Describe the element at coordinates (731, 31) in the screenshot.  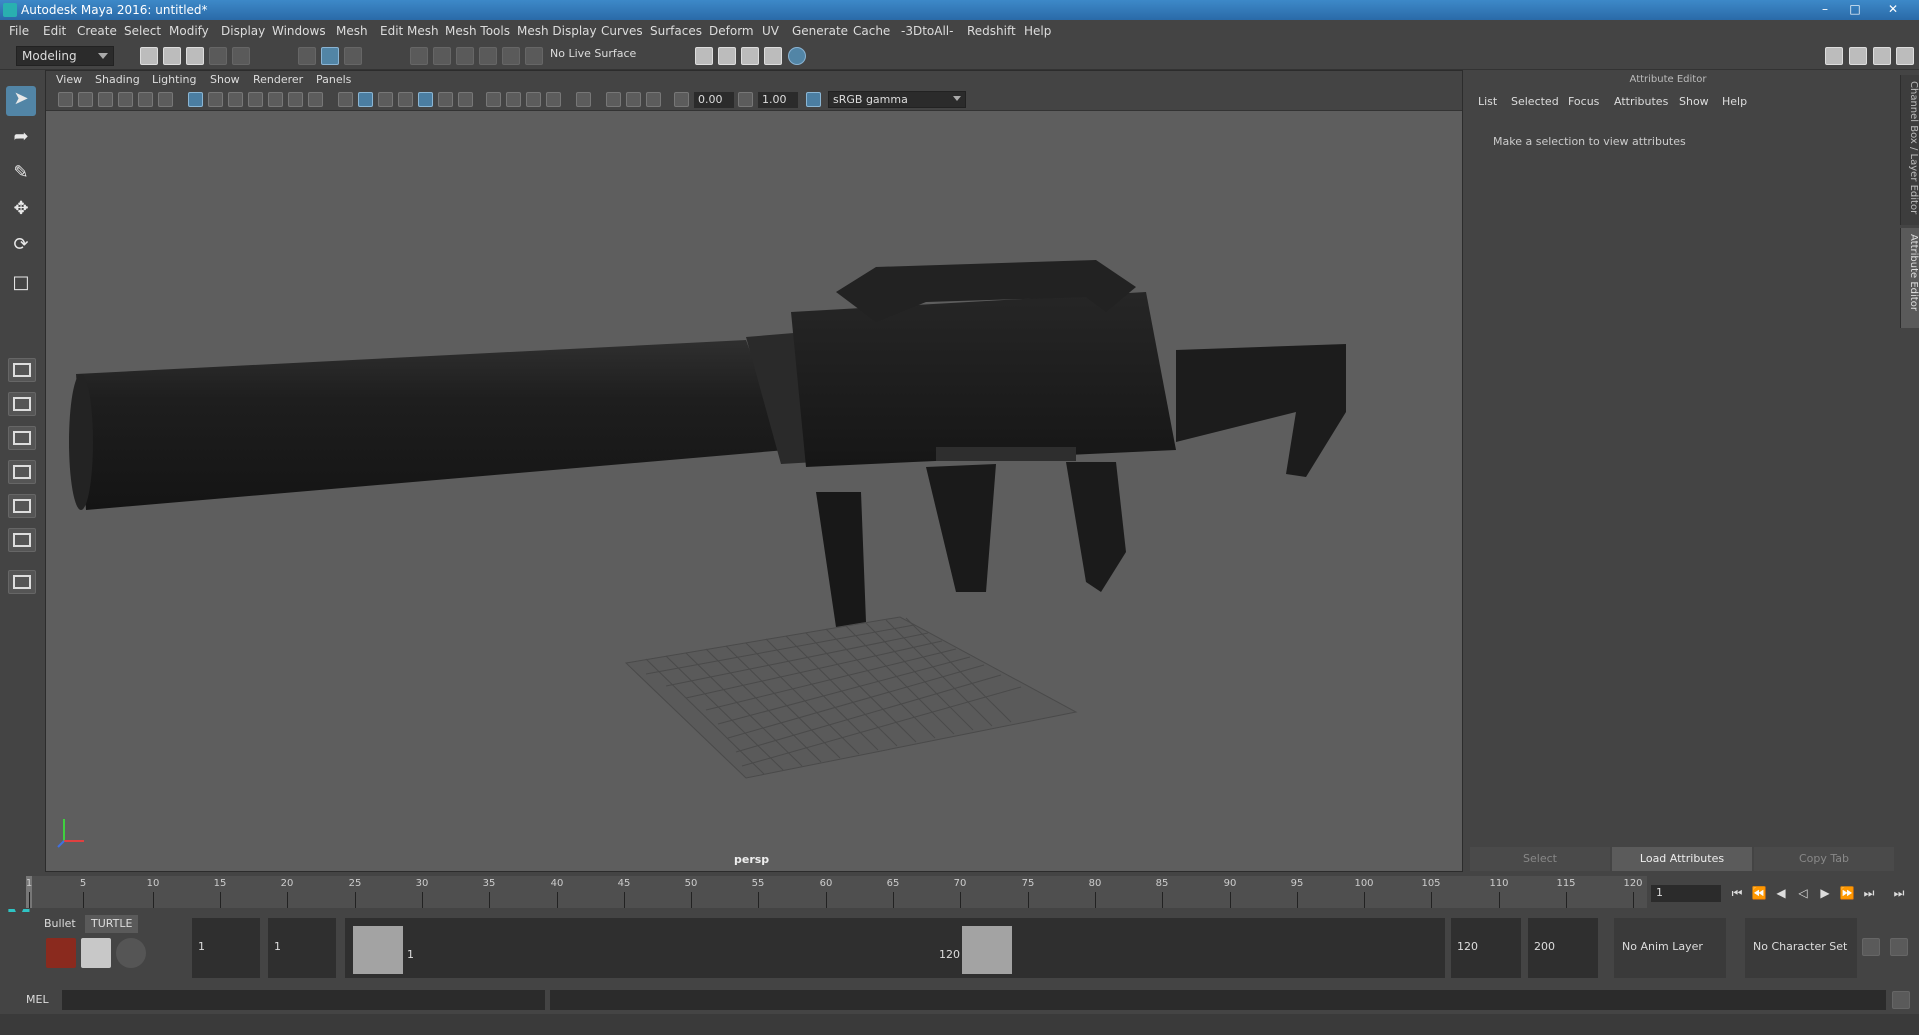
I see `menu-deform: Deform` at that location.